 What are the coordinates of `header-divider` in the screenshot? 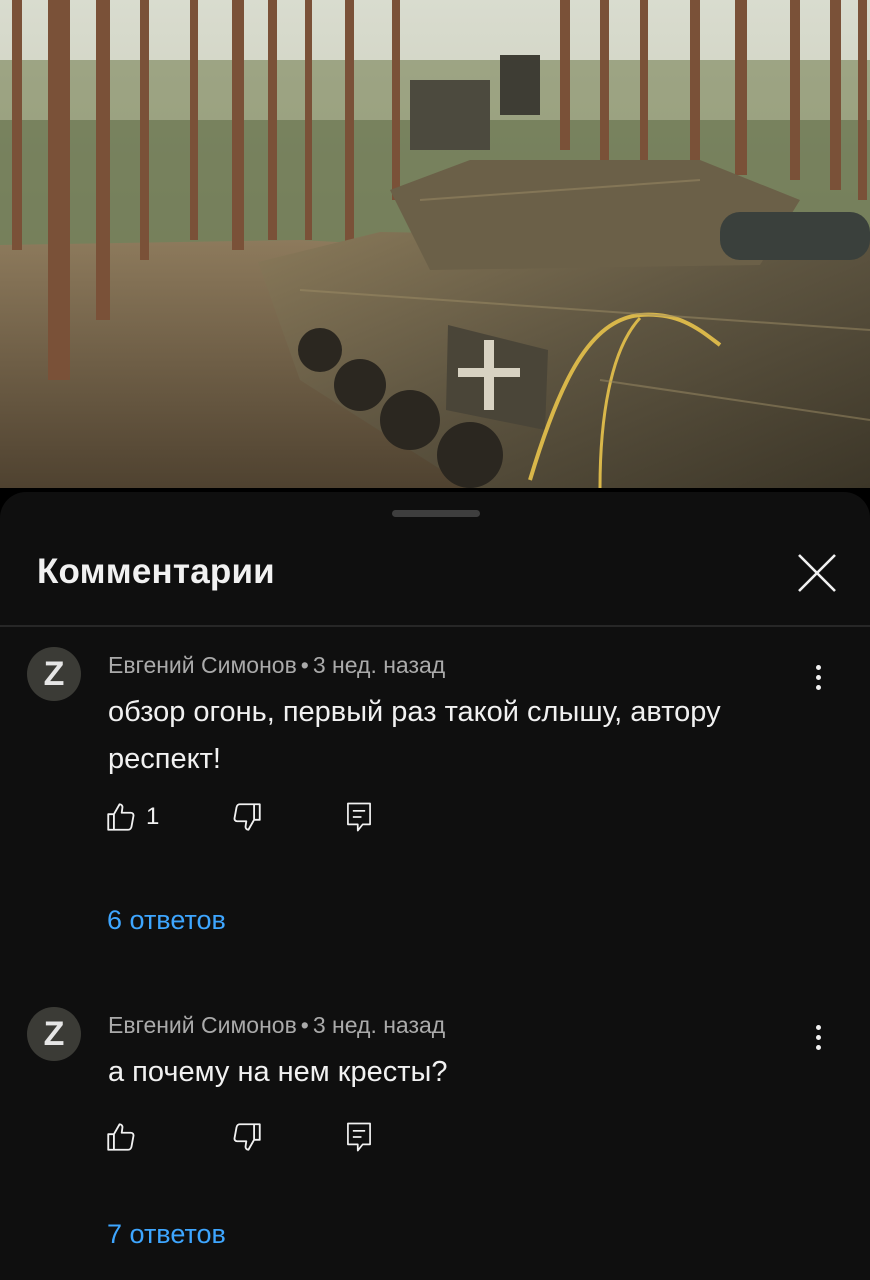 It's located at (435, 626).